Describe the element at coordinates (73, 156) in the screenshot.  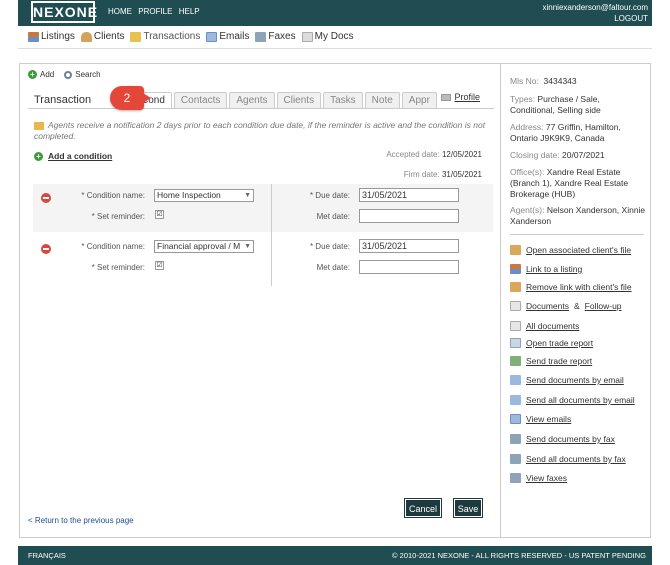
I see `add-condition-link: + Add a condition` at that location.